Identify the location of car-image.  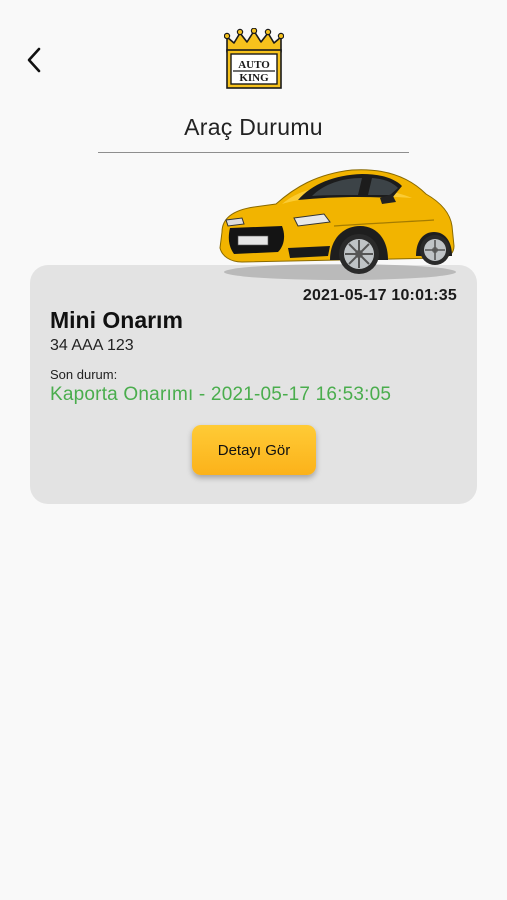
(337, 224).